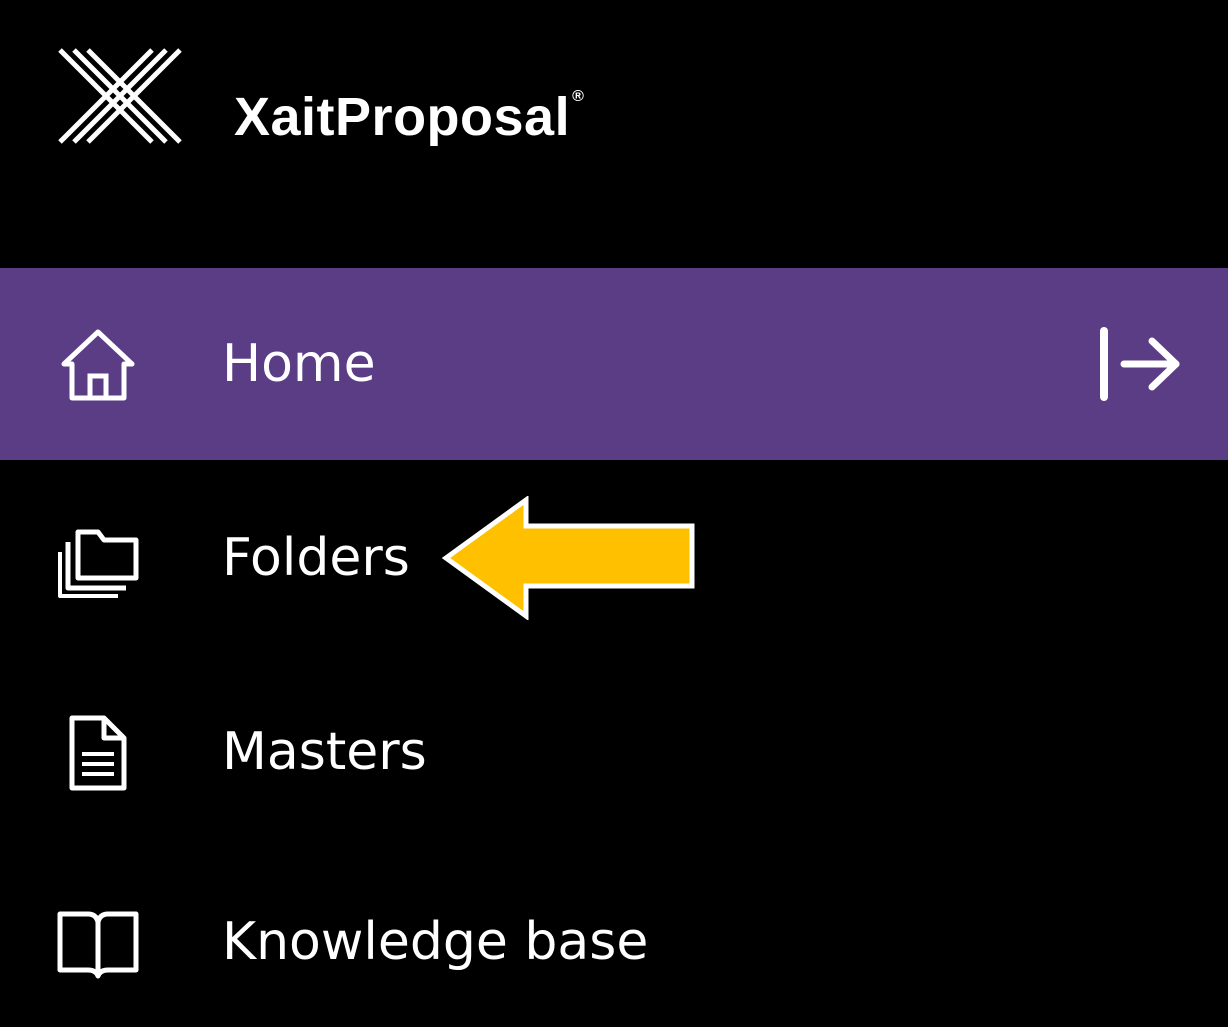  Describe the element at coordinates (568, 558) in the screenshot. I see `pointer-arrow-icon` at that location.